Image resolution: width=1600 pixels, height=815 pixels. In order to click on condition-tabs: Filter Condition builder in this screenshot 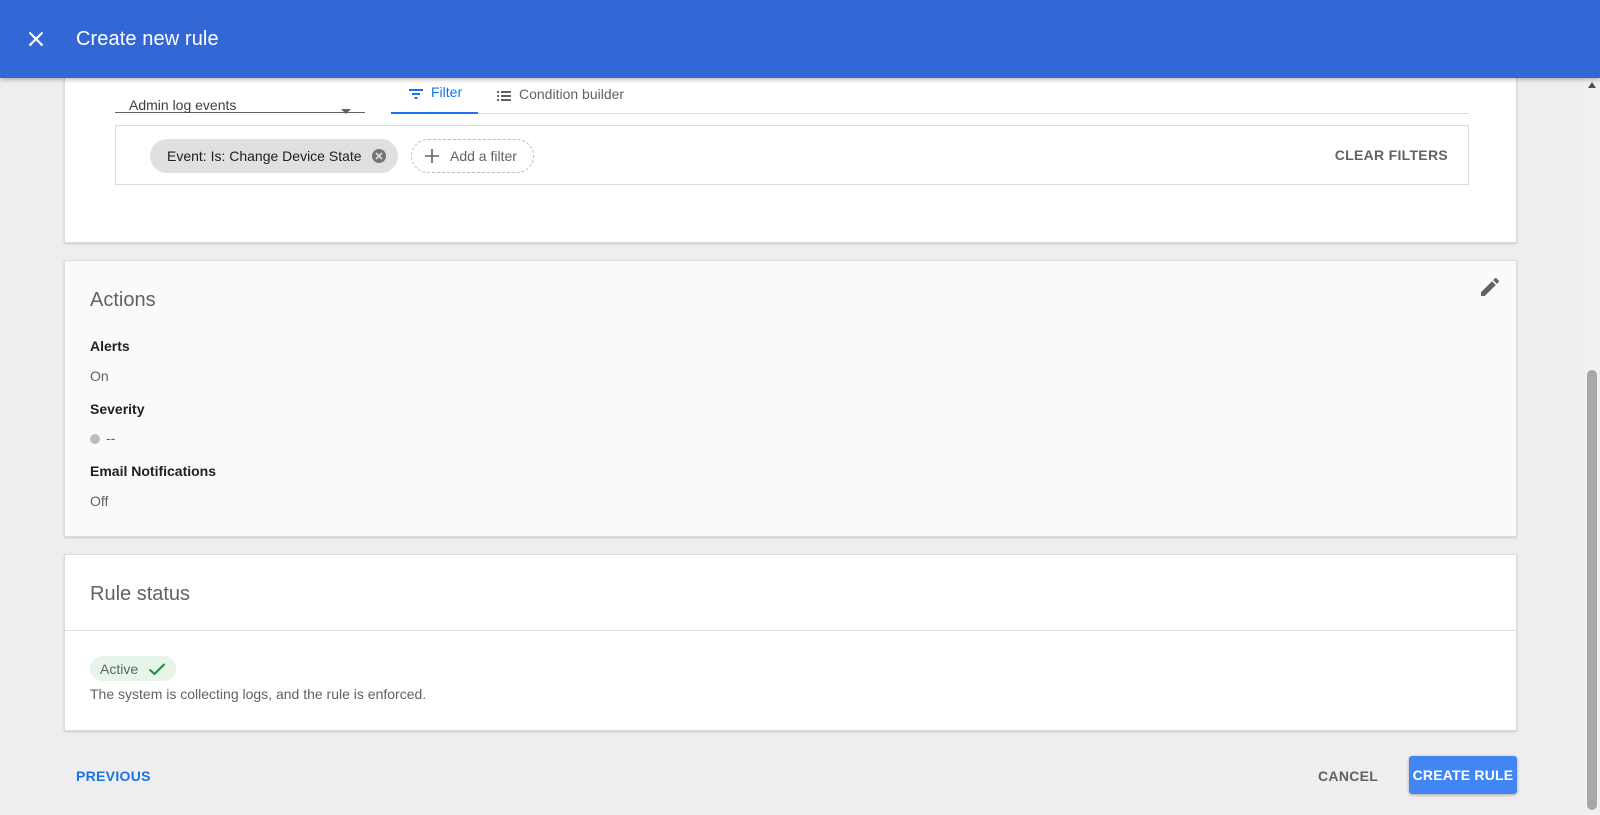, I will do `click(930, 95)`.